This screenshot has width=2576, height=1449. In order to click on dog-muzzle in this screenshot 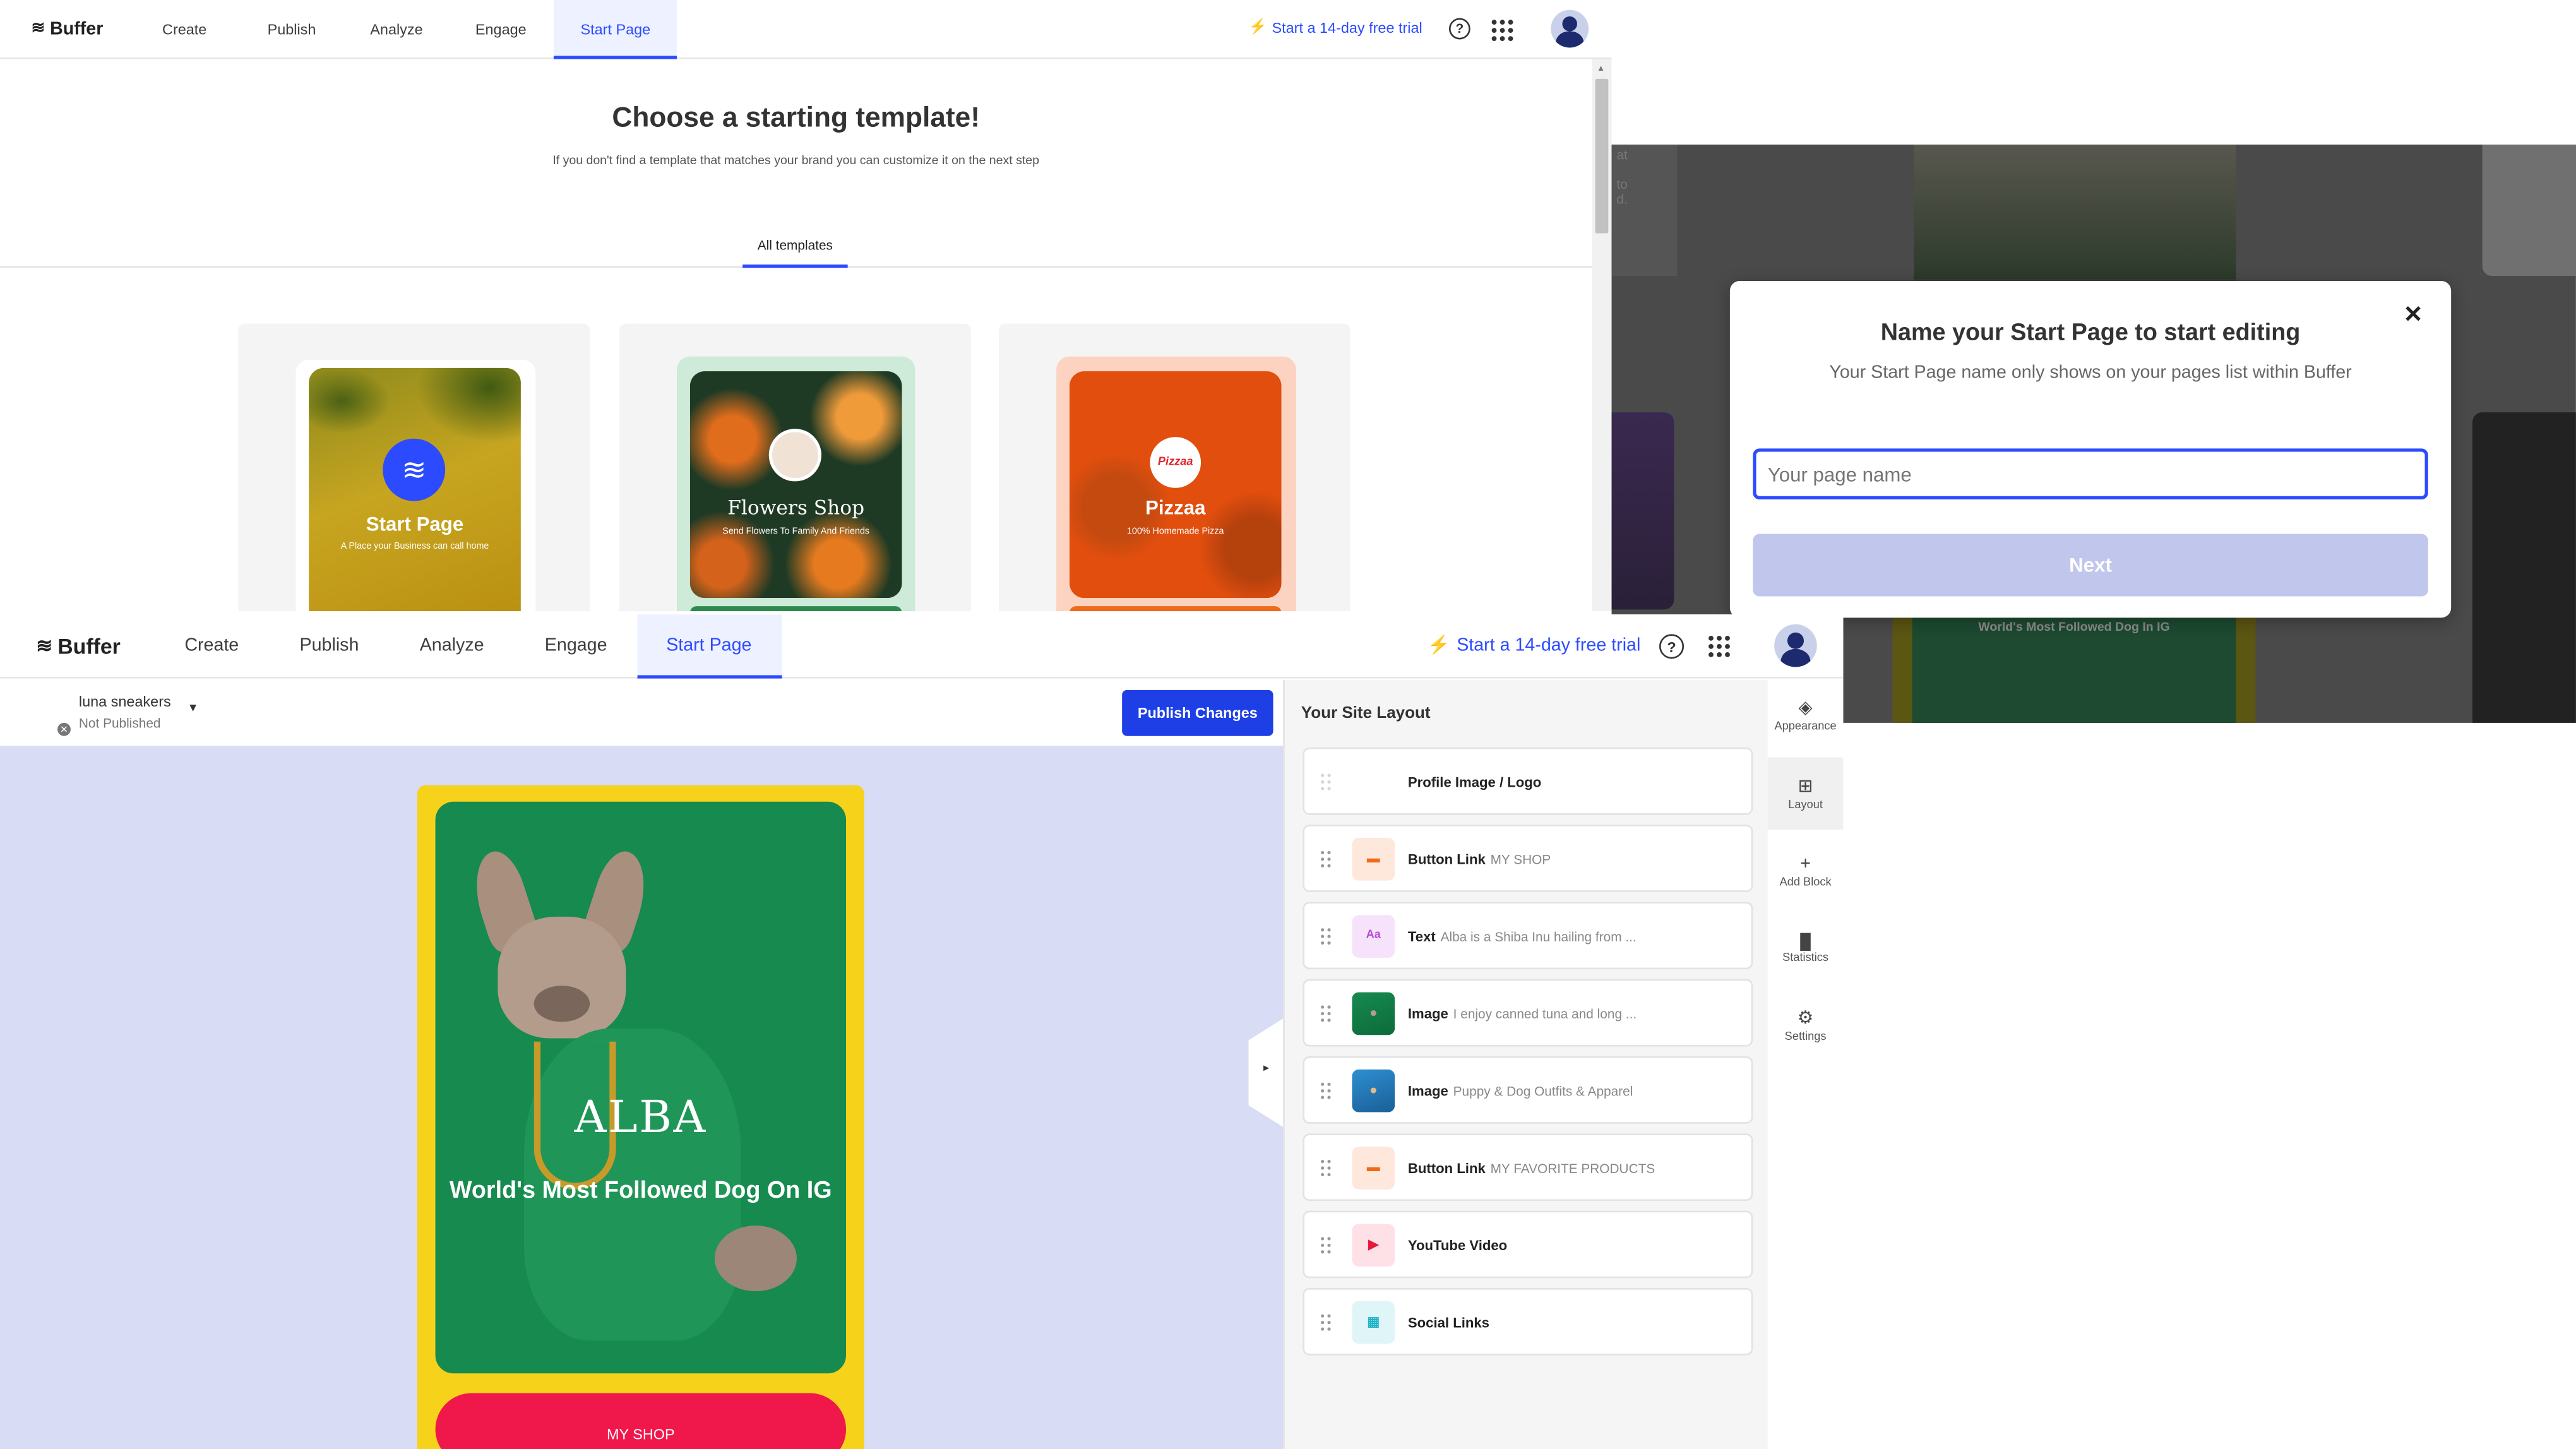, I will do `click(562, 1004)`.